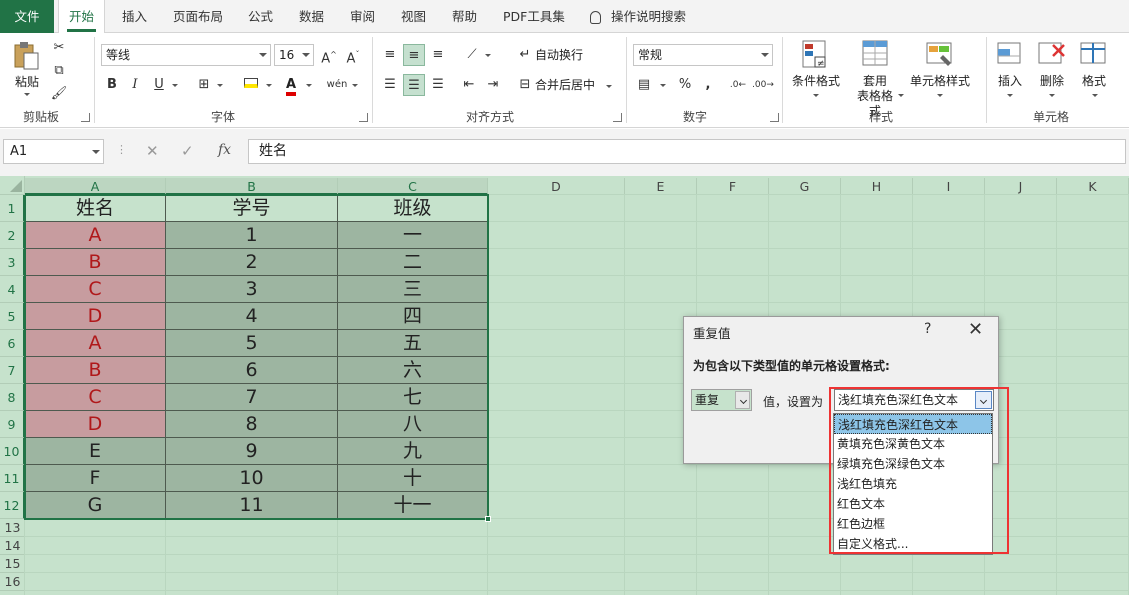  I want to click on italic-button: I, so click(135, 85).